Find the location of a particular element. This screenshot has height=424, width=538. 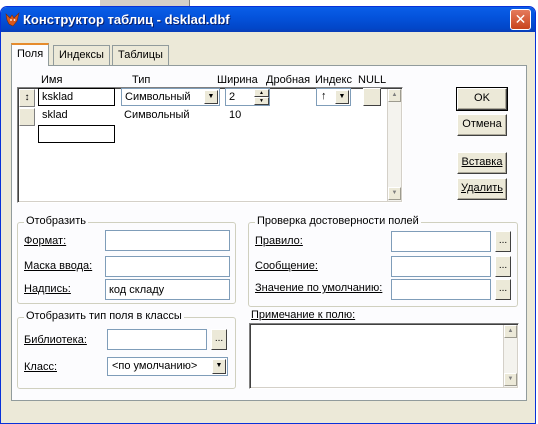

row-move-icon: ↕ is located at coordinates (27, 97).